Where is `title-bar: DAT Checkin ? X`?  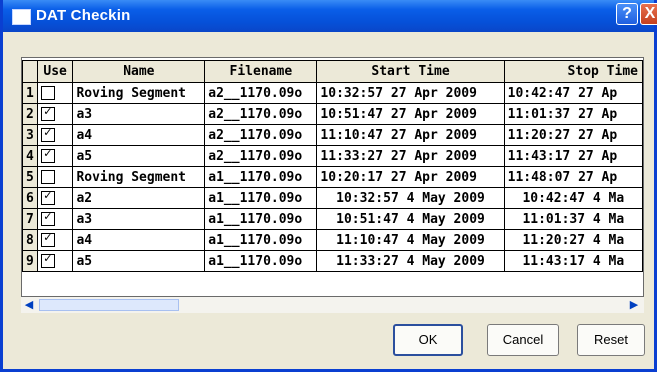 title-bar: DAT Checkin ? X is located at coordinates (330, 16).